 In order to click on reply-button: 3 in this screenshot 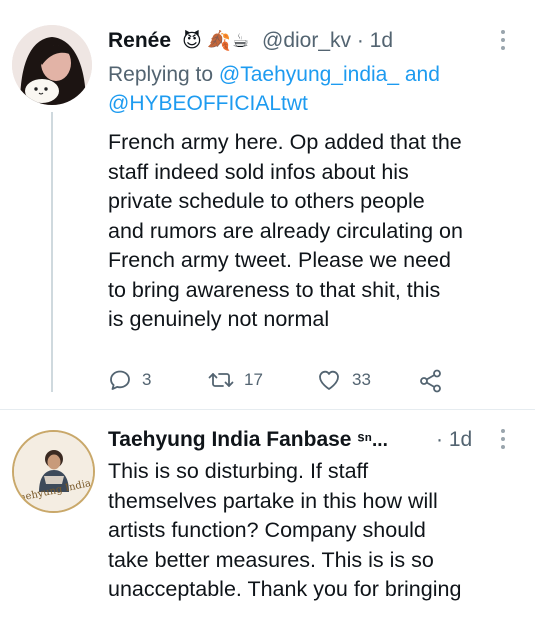, I will do `click(129, 380)`.